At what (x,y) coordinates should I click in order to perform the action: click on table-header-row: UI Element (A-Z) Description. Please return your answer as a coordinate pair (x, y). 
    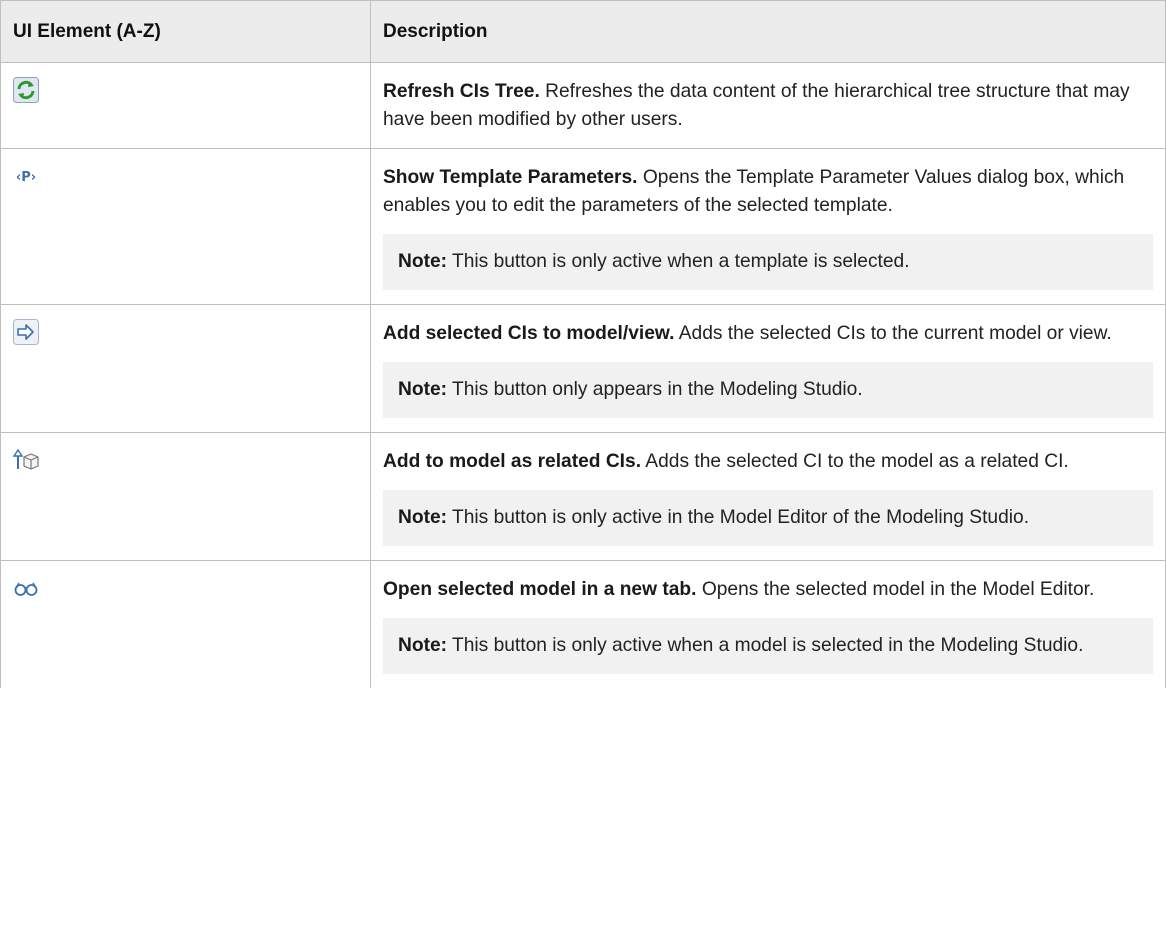
    Looking at the image, I should click on (583, 31).